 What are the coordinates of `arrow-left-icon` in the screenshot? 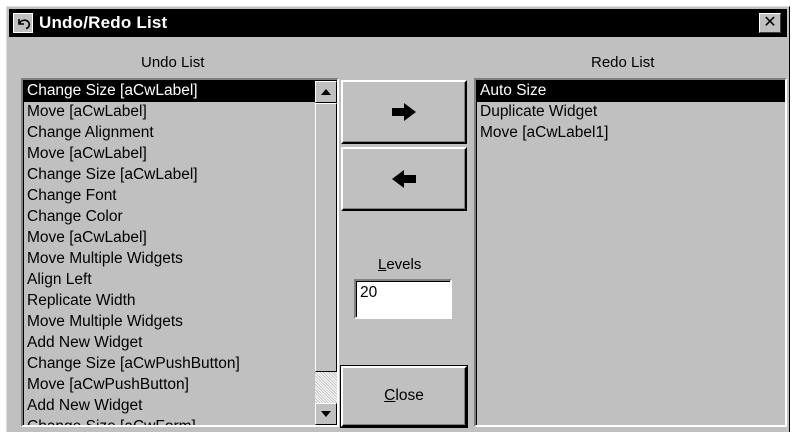 It's located at (404, 179).